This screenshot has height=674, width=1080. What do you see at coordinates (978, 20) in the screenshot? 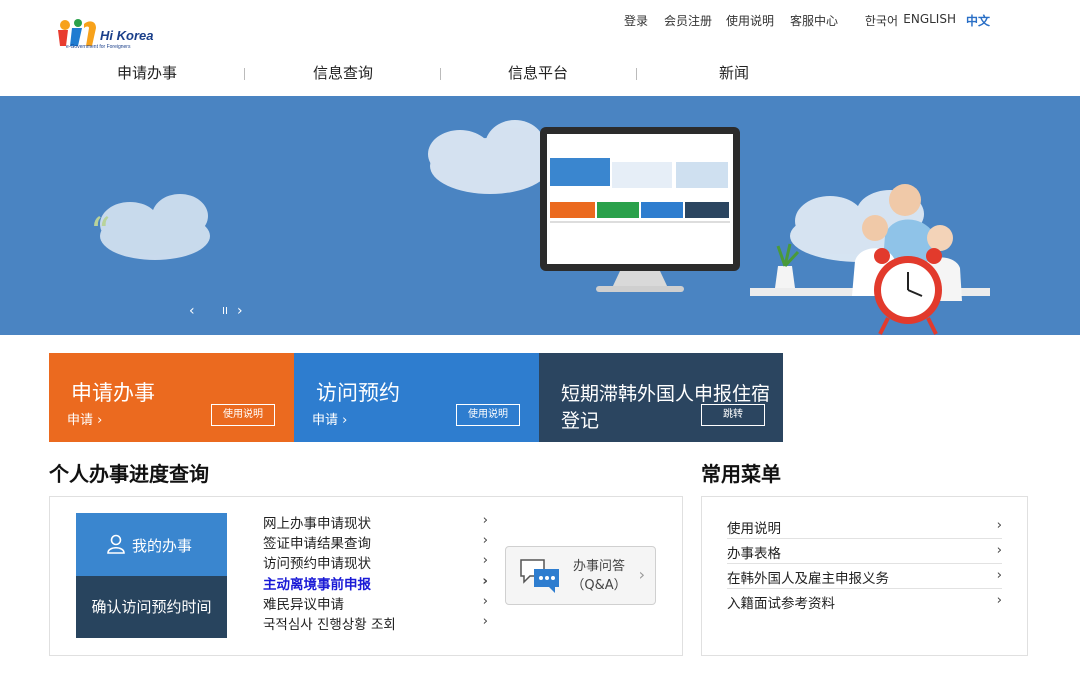
I see `lang-chinese-link: 中文` at bounding box center [978, 20].